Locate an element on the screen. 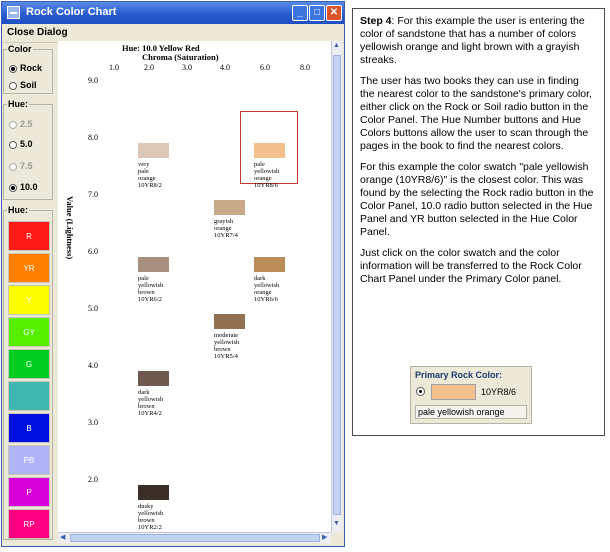 The width and height of the screenshot is (610, 552). value-tick: 4.0 is located at coordinates (93, 365).